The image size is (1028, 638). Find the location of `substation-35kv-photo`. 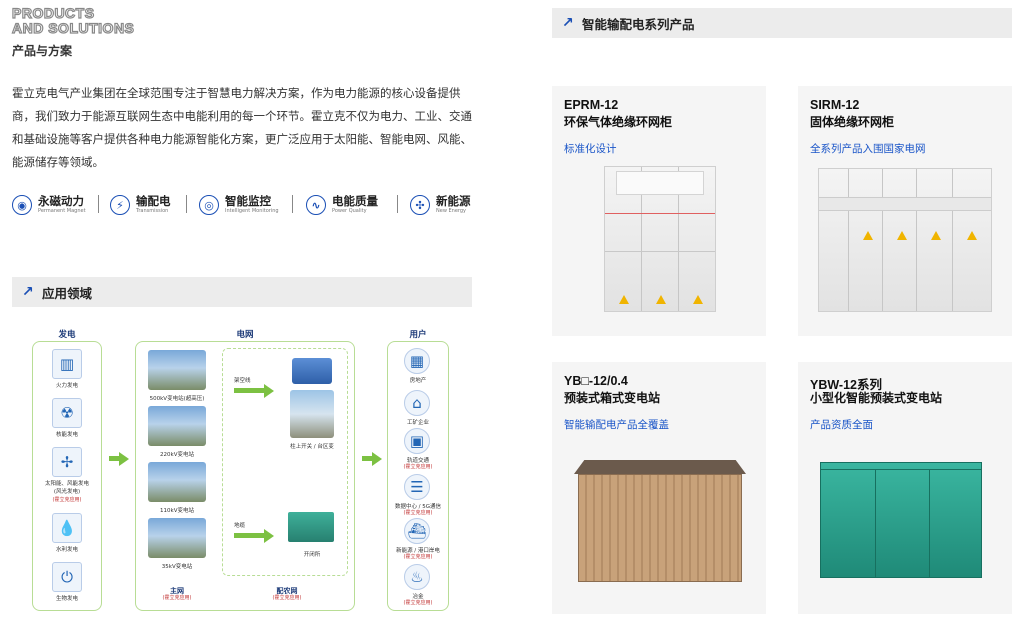

substation-35kv-photo is located at coordinates (177, 538).